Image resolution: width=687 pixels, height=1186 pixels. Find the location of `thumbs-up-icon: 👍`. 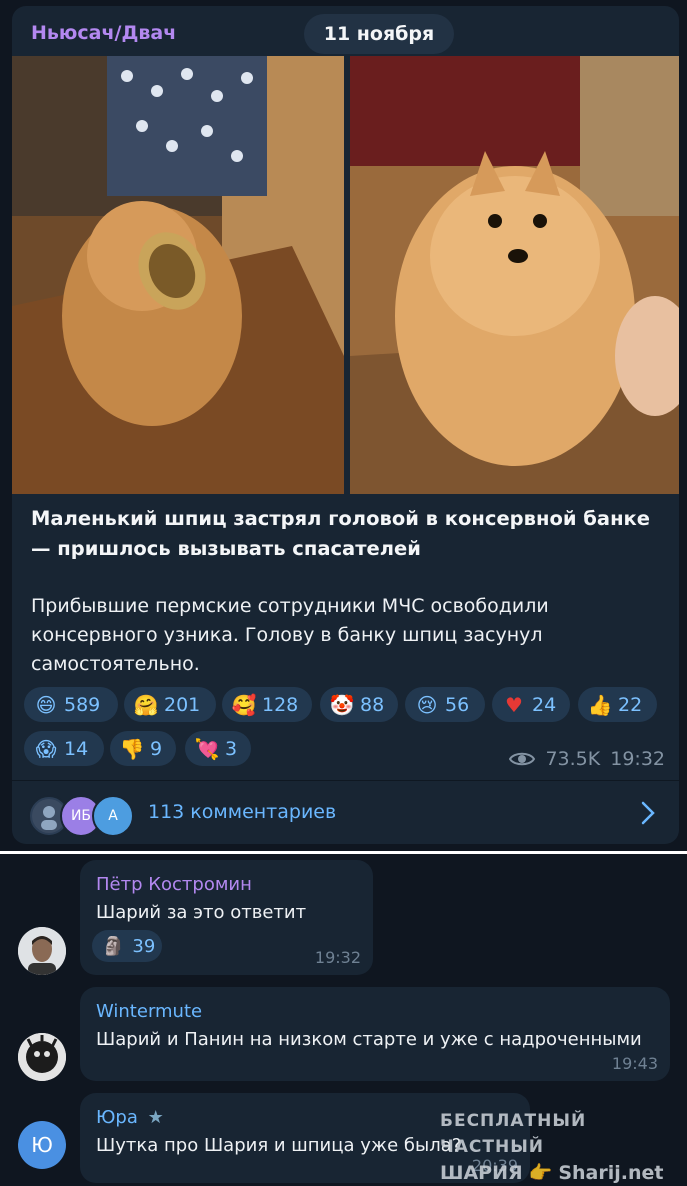

thumbs-up-icon: 👍 is located at coordinates (600, 704).